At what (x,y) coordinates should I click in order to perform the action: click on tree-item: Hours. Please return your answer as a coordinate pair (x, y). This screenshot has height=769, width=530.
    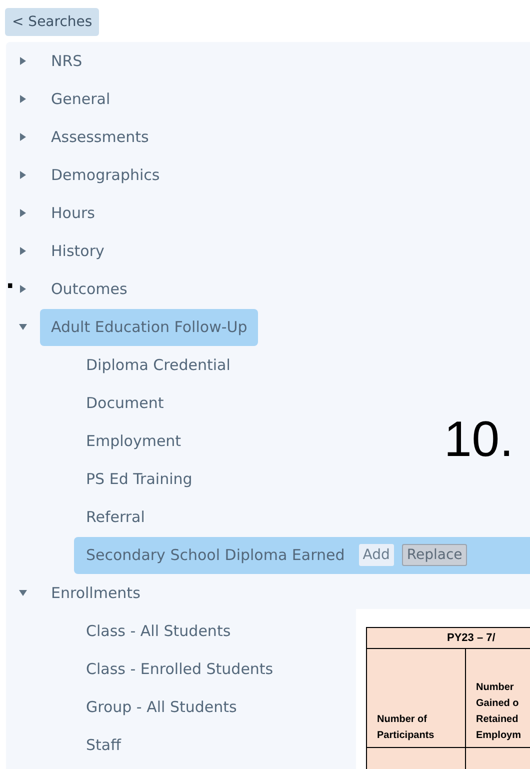
    Looking at the image, I should click on (73, 213).